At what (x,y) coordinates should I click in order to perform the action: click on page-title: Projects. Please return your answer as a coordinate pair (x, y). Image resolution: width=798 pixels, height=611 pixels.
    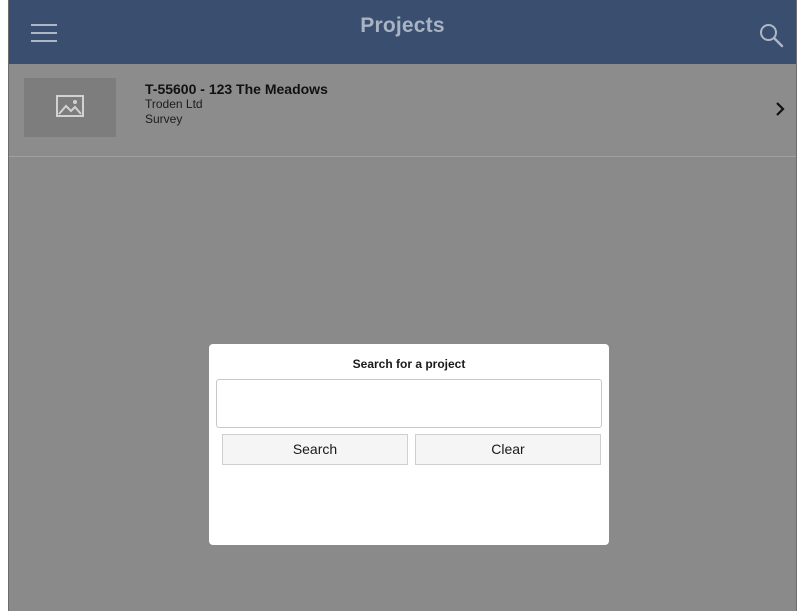
    Looking at the image, I should click on (402, 25).